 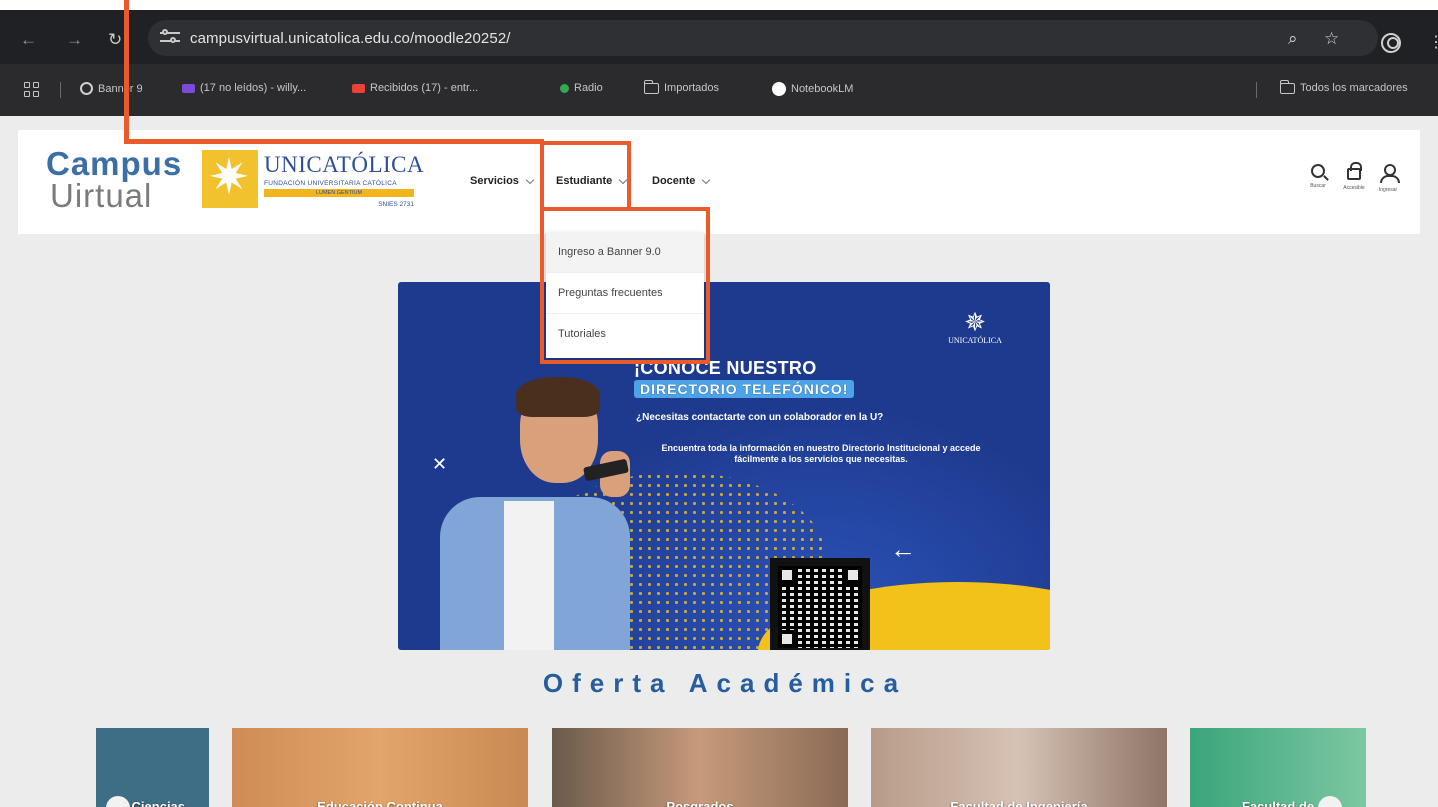 I want to click on bookmark-label: Importados, so click(x=692, y=88).